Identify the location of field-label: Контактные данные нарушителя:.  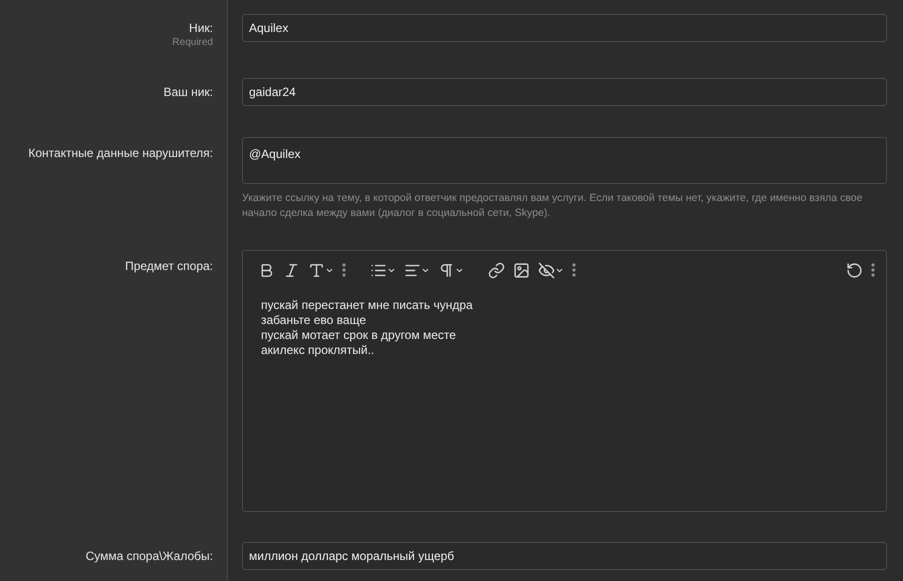
(120, 153).